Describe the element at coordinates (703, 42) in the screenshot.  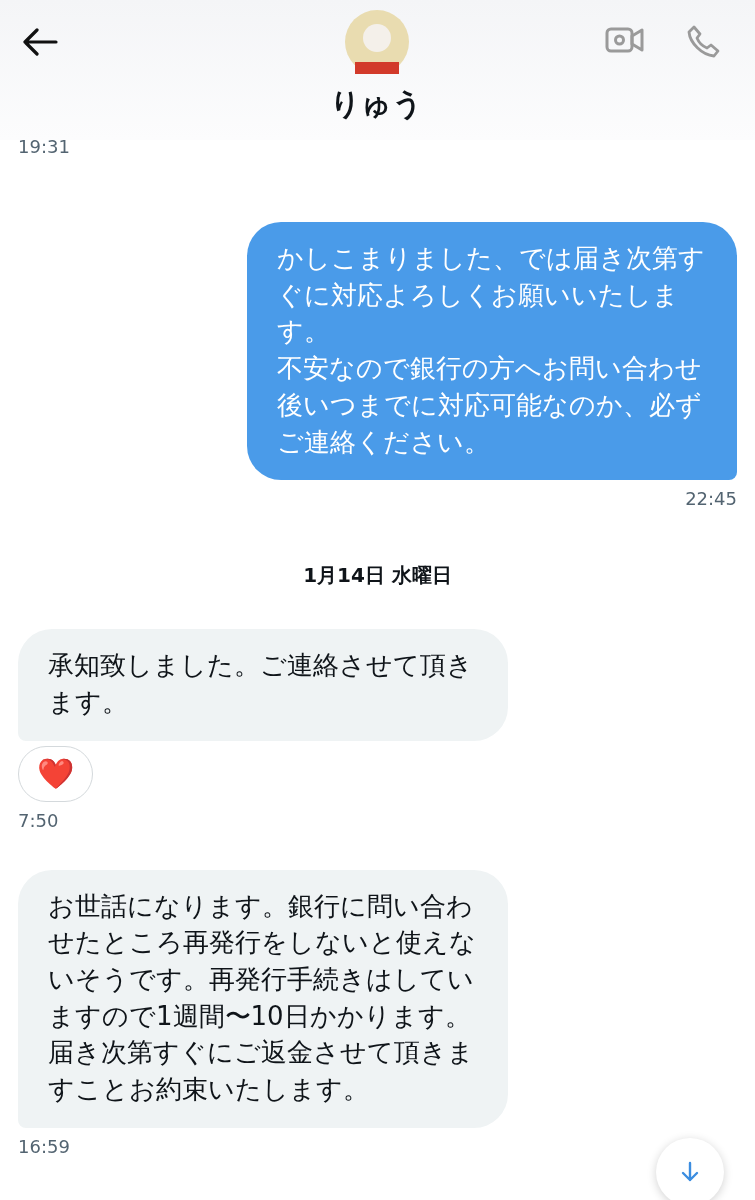
I see `phone-icon` at that location.